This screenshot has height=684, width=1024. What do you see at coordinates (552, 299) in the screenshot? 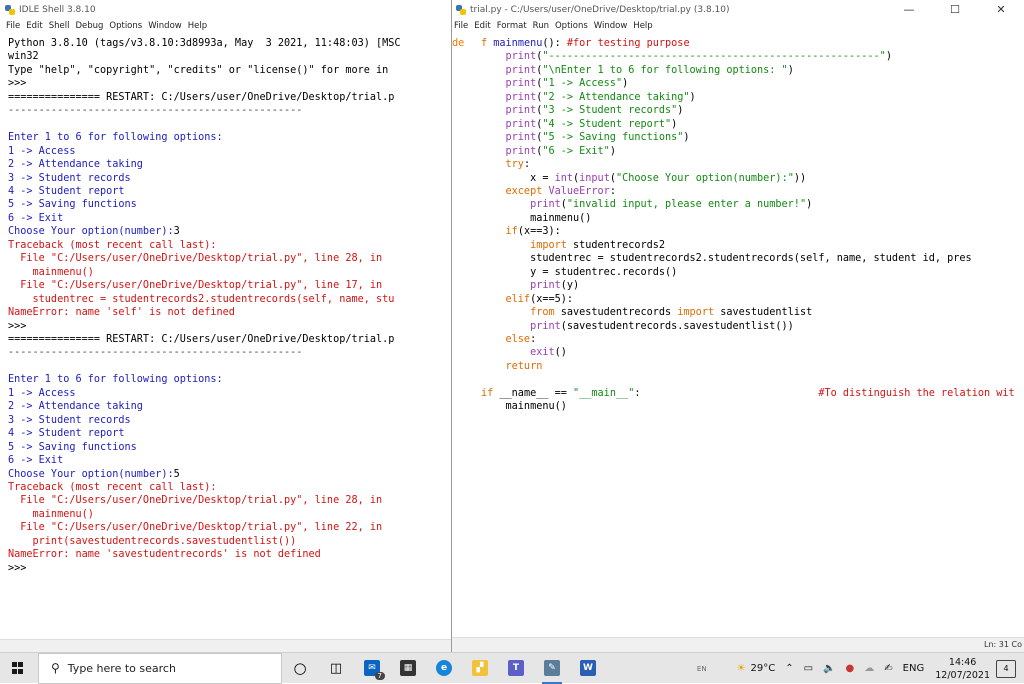
I see `code-token: (x==5):` at bounding box center [552, 299].